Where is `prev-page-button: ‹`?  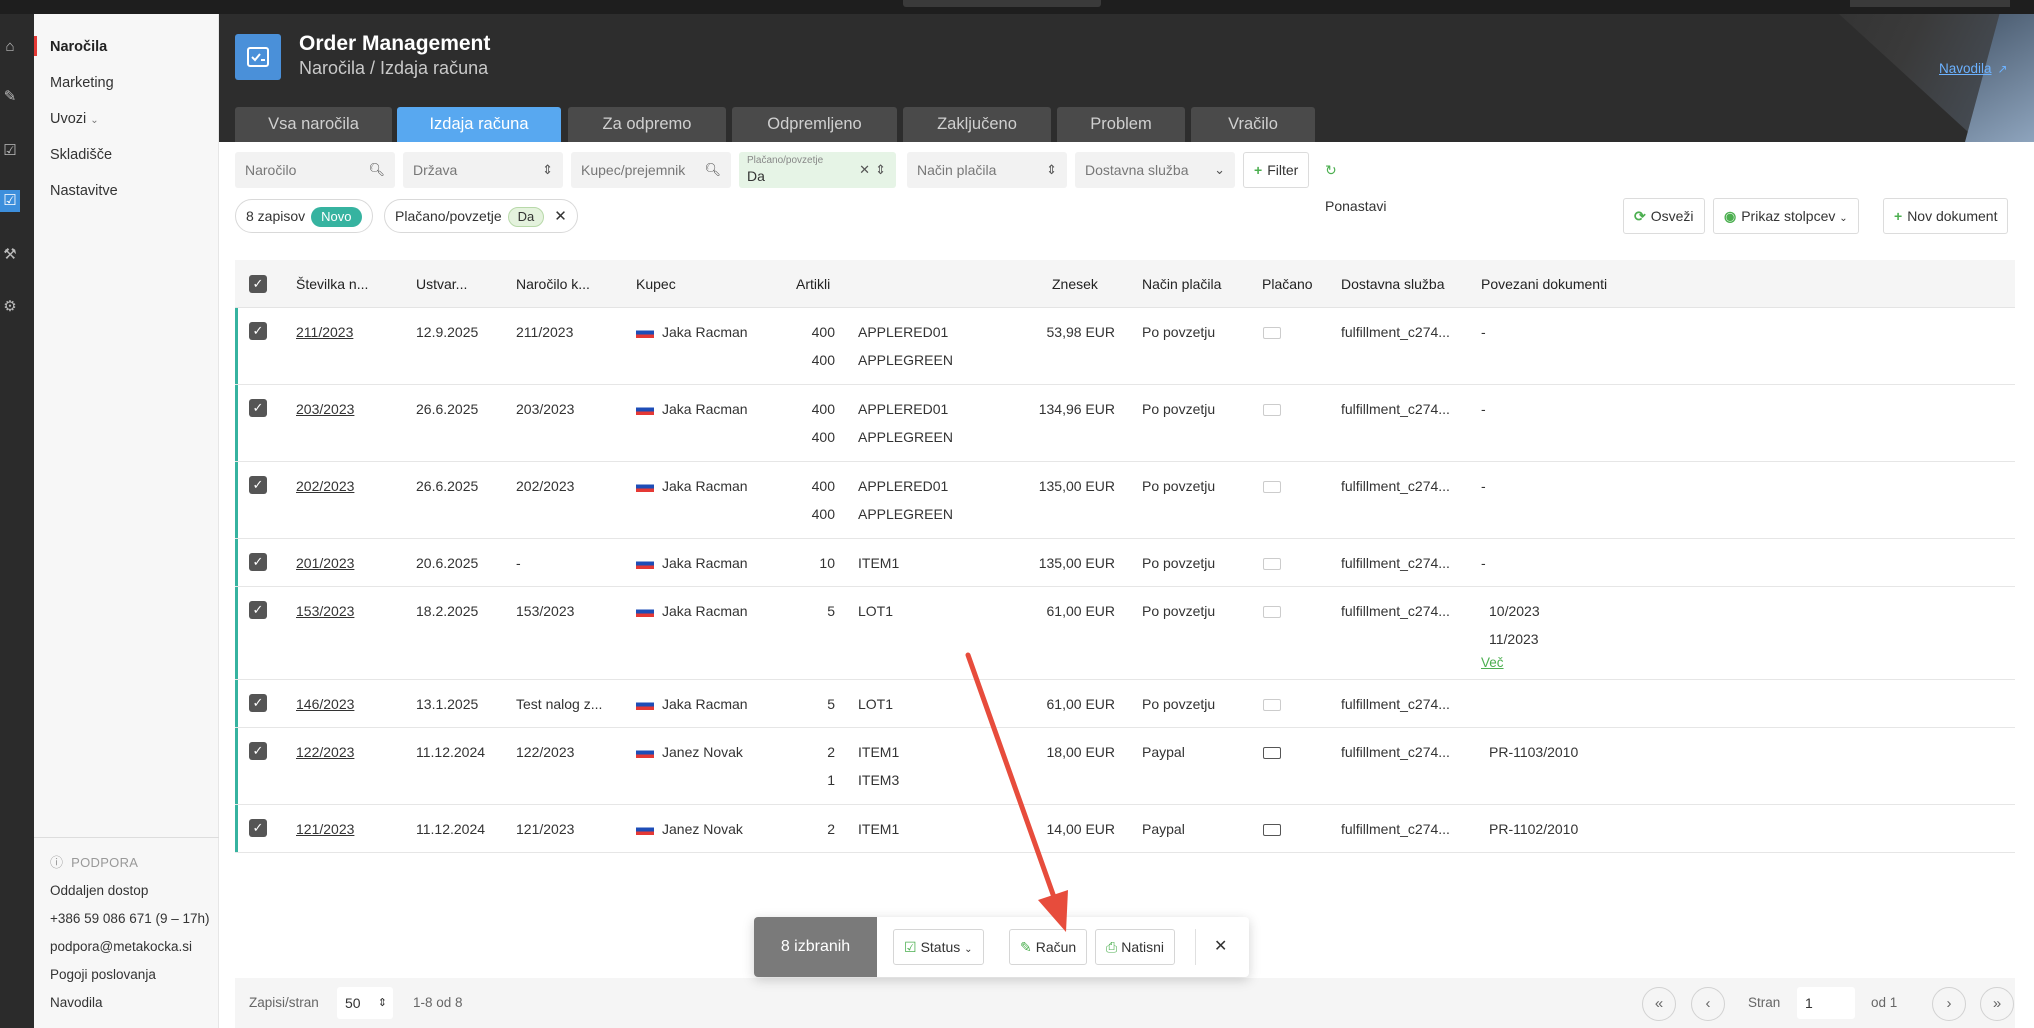
prev-page-button: ‹ is located at coordinates (1708, 1004).